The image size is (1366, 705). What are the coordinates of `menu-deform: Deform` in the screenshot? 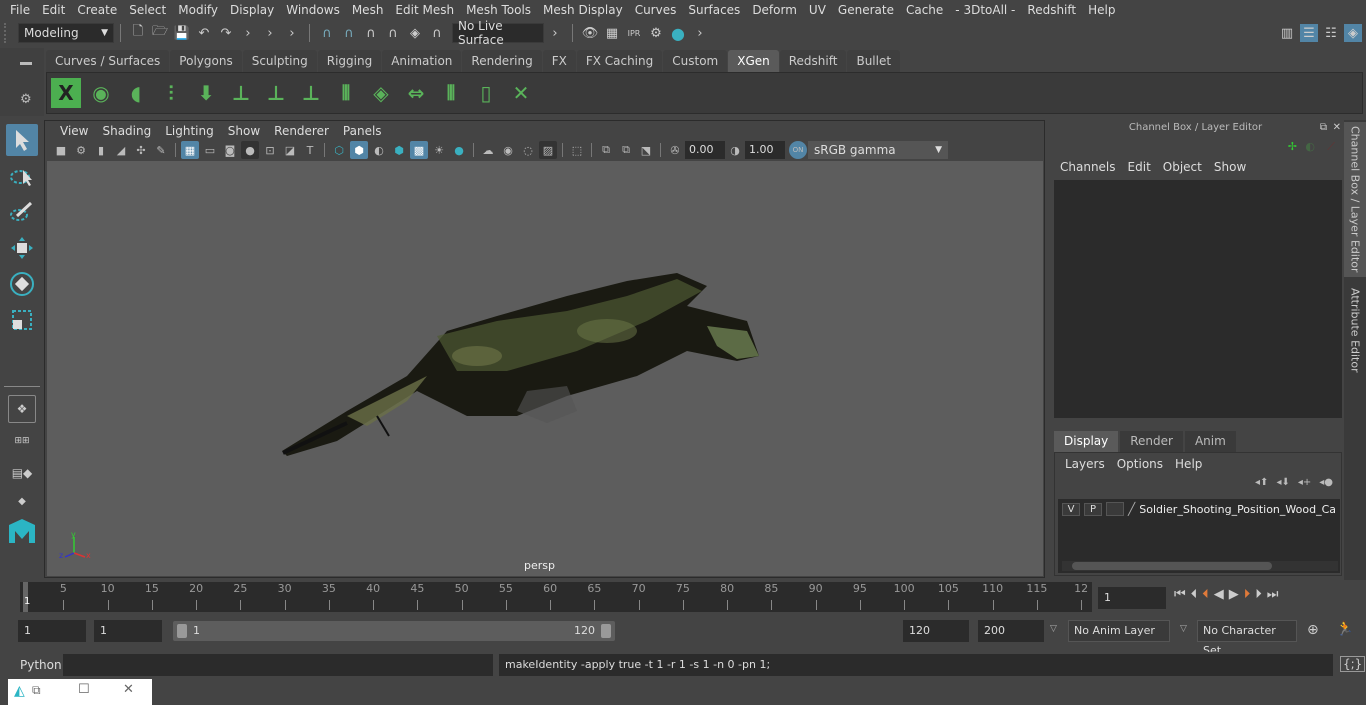 It's located at (774, 10).